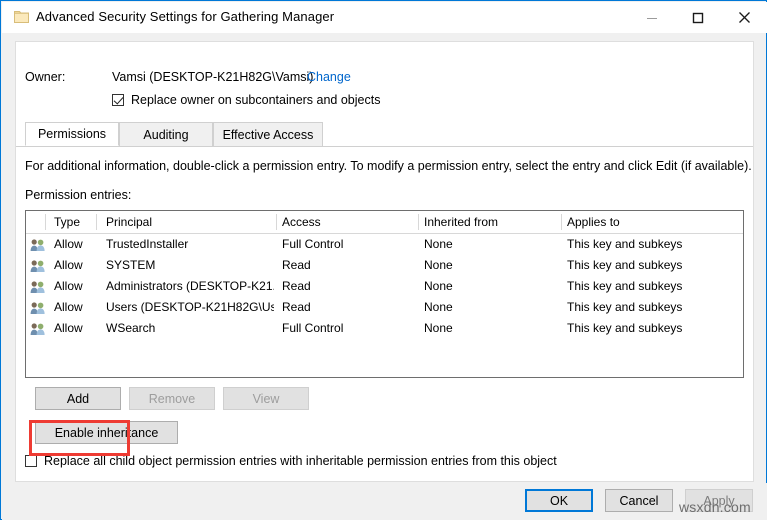  I want to click on add-button-label: Add, so click(78, 398).